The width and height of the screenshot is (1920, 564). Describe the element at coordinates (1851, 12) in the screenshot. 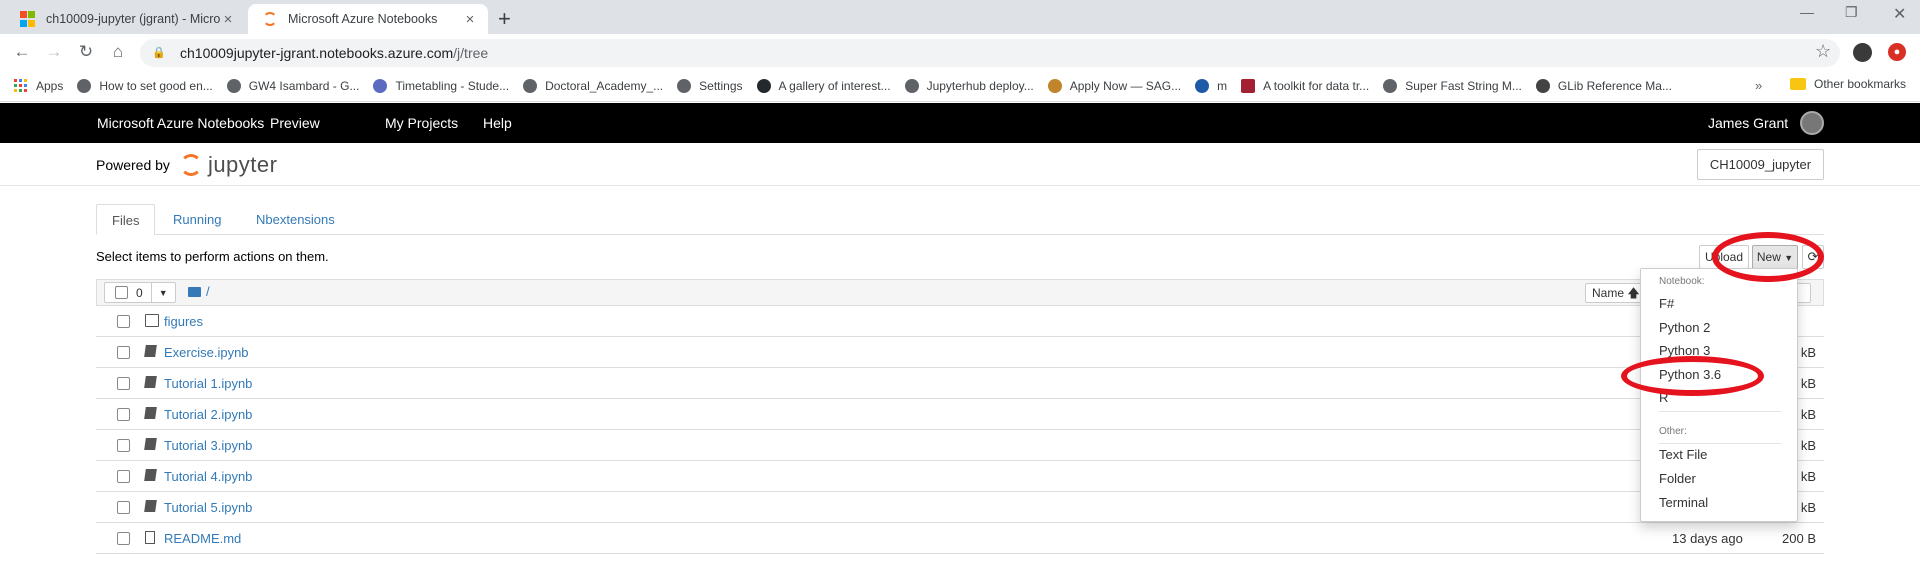

I see `restore-icon: ❐` at that location.